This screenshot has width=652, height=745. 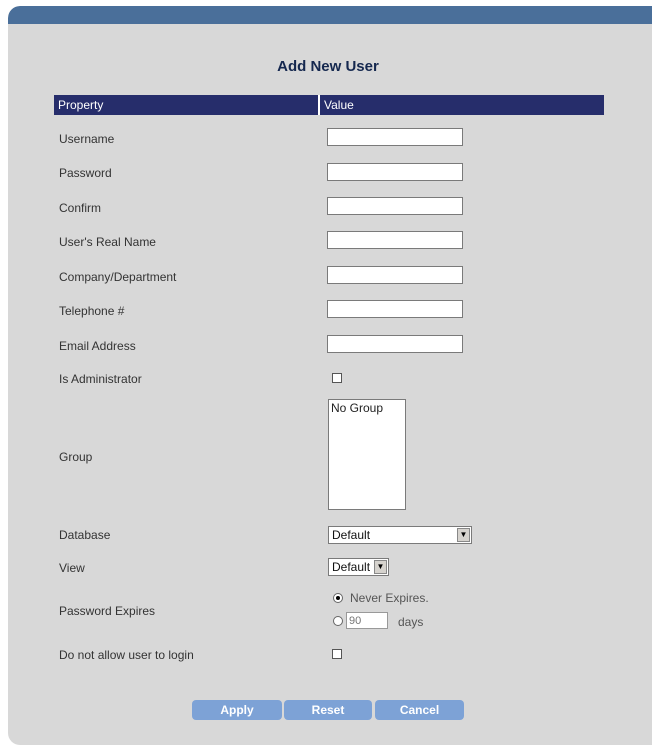 I want to click on password-field, so click(x=395, y=172).